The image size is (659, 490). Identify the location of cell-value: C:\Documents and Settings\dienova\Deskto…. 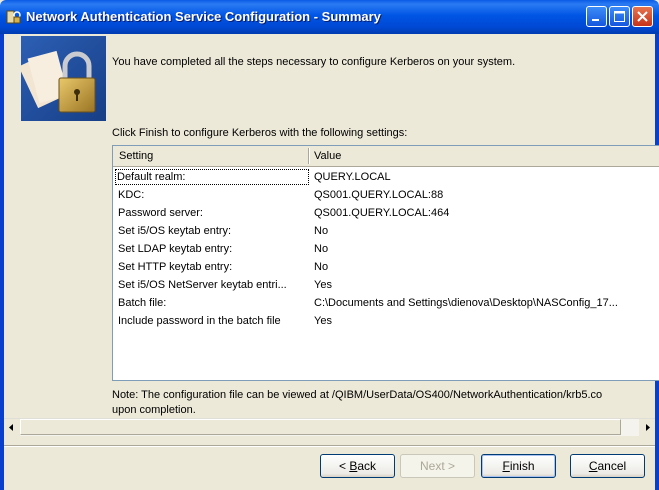
(466, 303).